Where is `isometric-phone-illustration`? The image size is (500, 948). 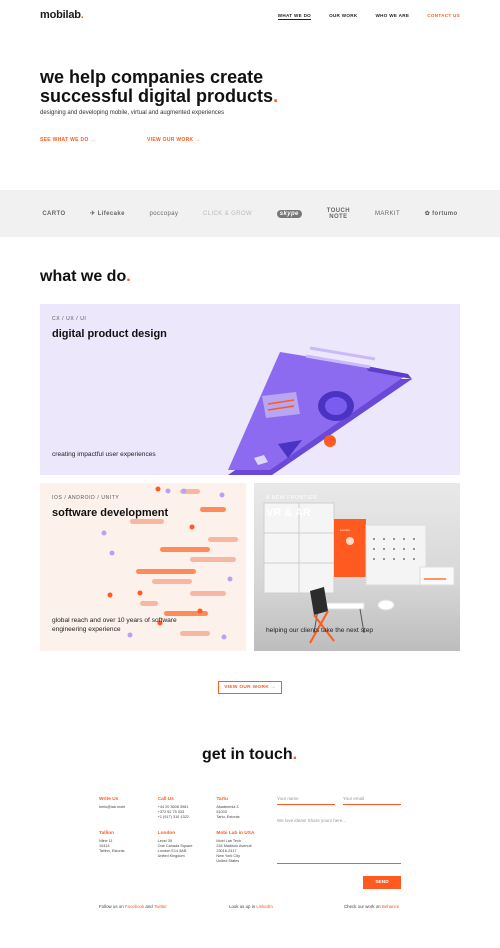
isometric-phone-illustration is located at coordinates (320, 410).